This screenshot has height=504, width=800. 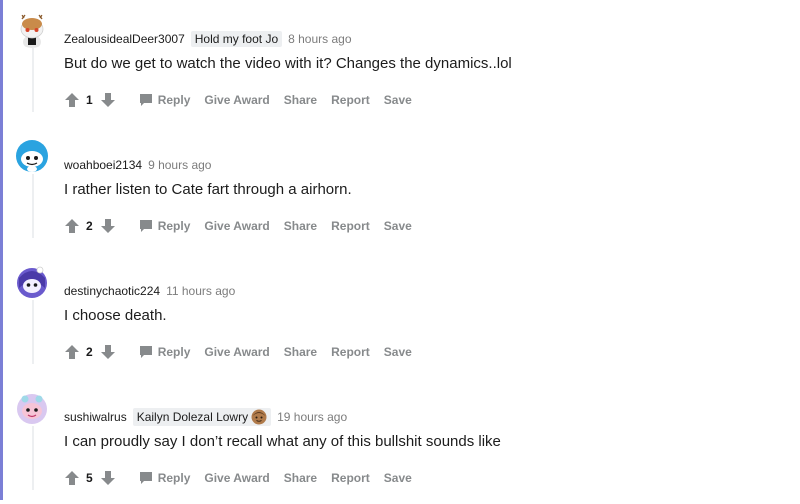 I want to click on comment-meta: woahboei2134 9 hours ago, so click(x=137, y=165).